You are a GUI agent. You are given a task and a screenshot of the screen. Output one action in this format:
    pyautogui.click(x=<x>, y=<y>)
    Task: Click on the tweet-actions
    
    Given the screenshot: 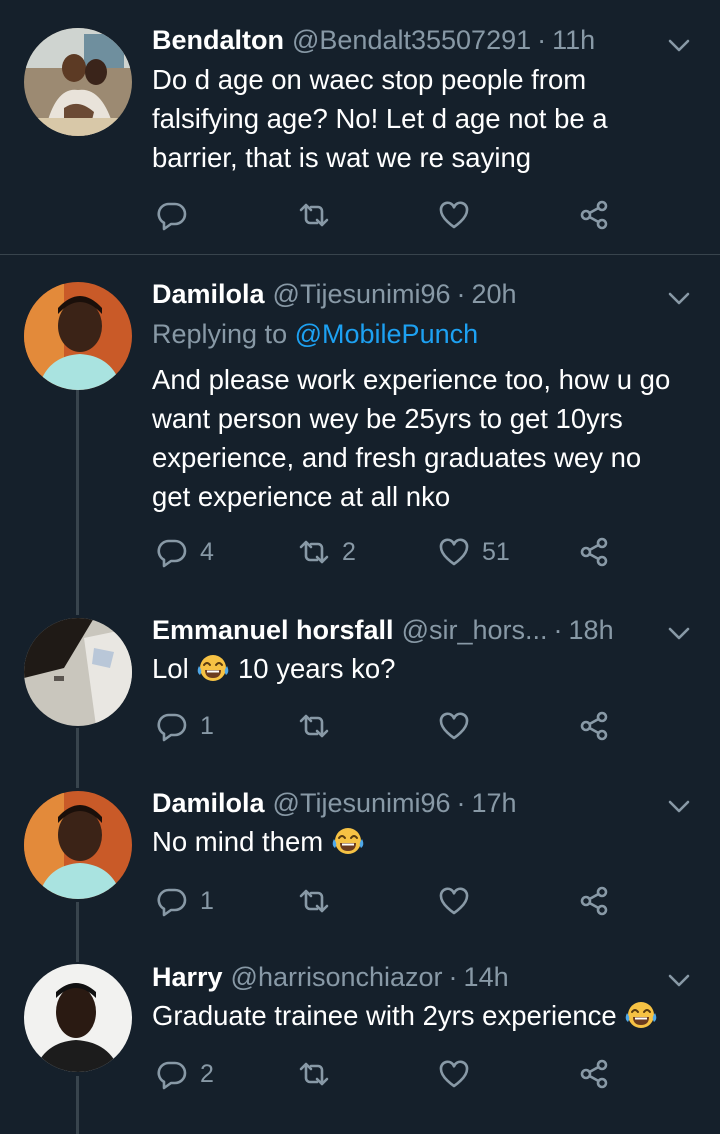 What is the action you would take?
    pyautogui.click(x=392, y=215)
    